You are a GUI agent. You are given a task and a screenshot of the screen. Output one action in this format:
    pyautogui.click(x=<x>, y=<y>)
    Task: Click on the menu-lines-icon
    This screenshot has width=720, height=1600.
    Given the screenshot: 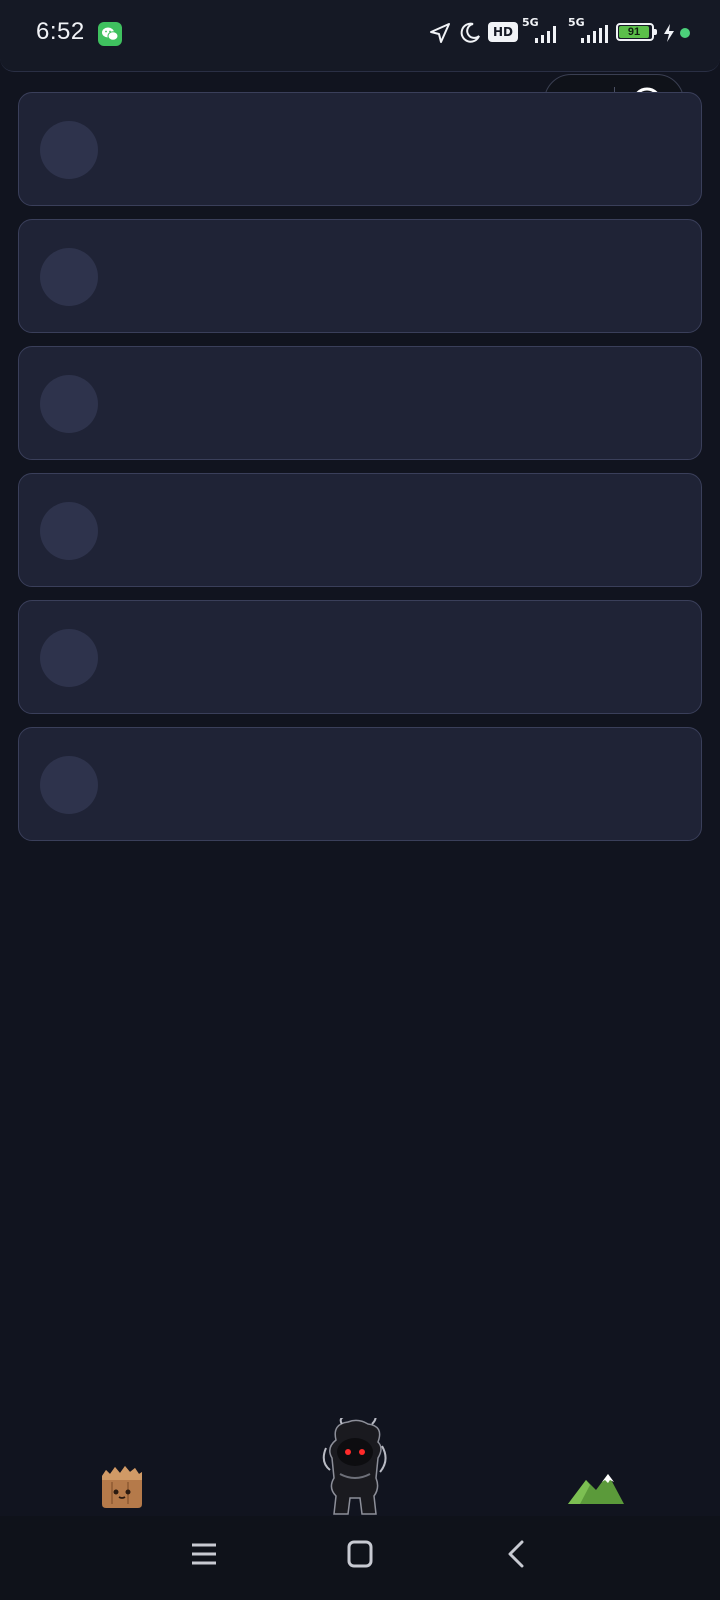 What is the action you would take?
    pyautogui.click(x=204, y=1554)
    